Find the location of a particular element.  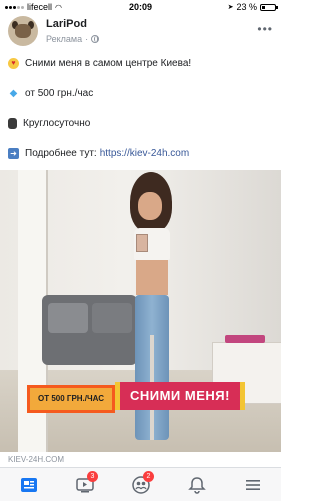

headline-banner: СНИМИ МЕНЯ! is located at coordinates (179, 396).